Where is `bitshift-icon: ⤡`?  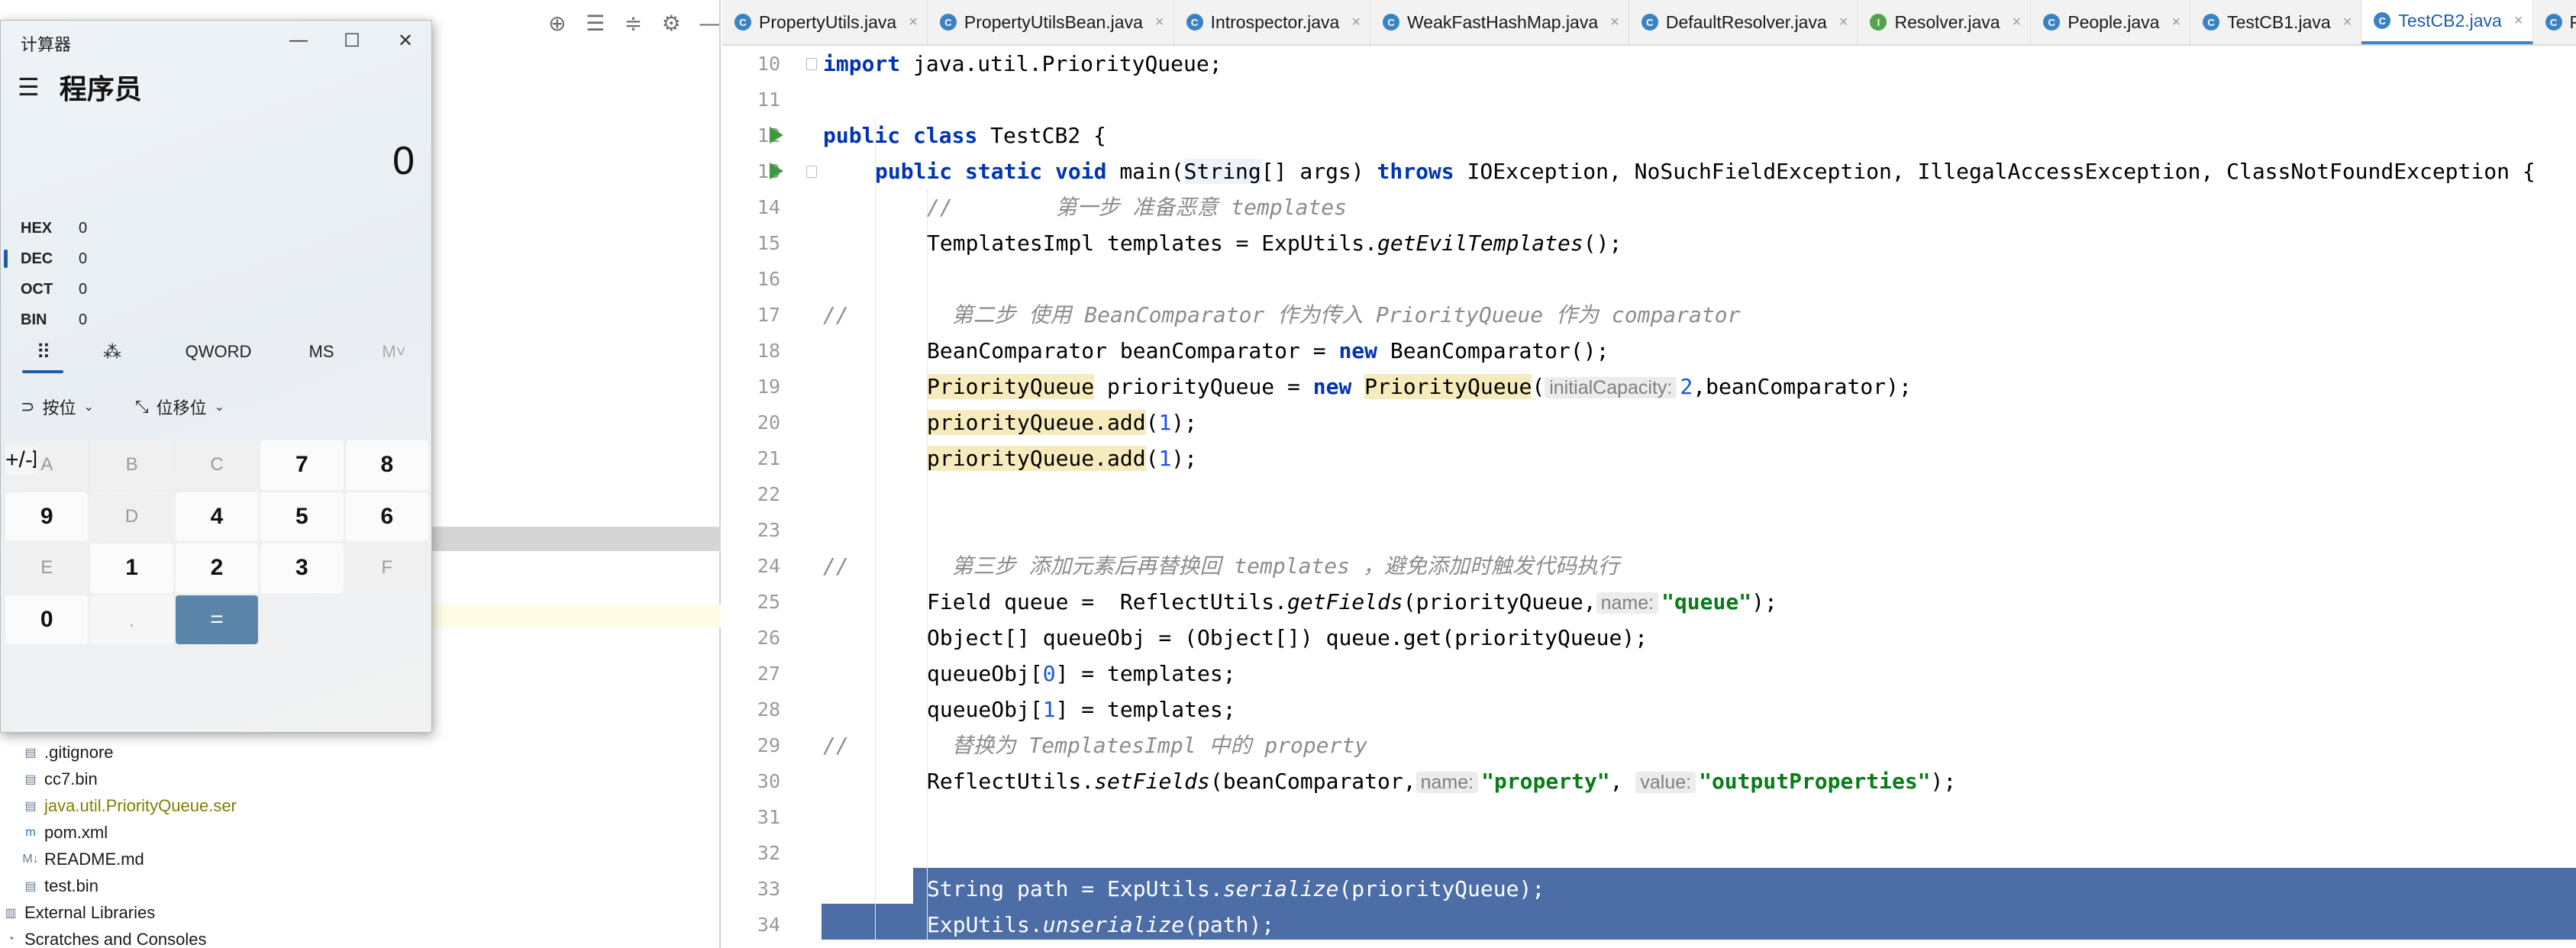 bitshift-icon: ⤡ is located at coordinates (142, 406).